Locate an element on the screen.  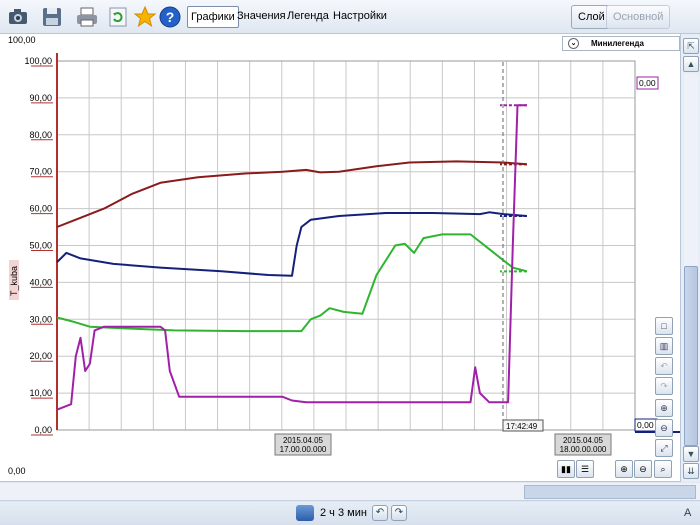
select-area-button: □ is located at coordinates (664, 326).